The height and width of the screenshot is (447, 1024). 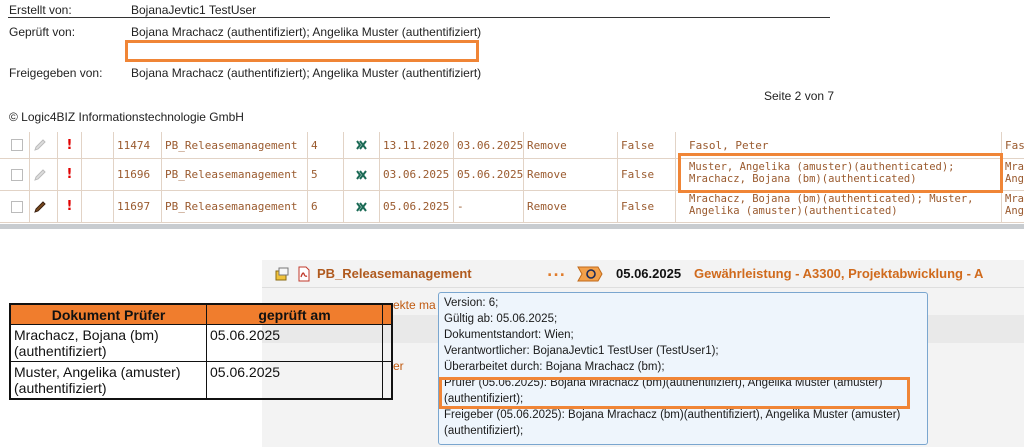 What do you see at coordinates (138, 206) in the screenshot?
I see `id-cell: 11697` at bounding box center [138, 206].